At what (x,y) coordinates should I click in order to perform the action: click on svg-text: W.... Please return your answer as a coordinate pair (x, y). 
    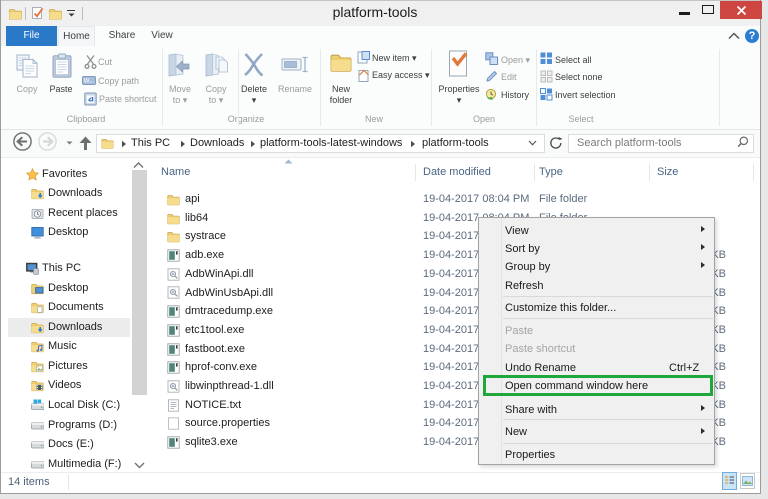
    Looking at the image, I should click on (89, 82).